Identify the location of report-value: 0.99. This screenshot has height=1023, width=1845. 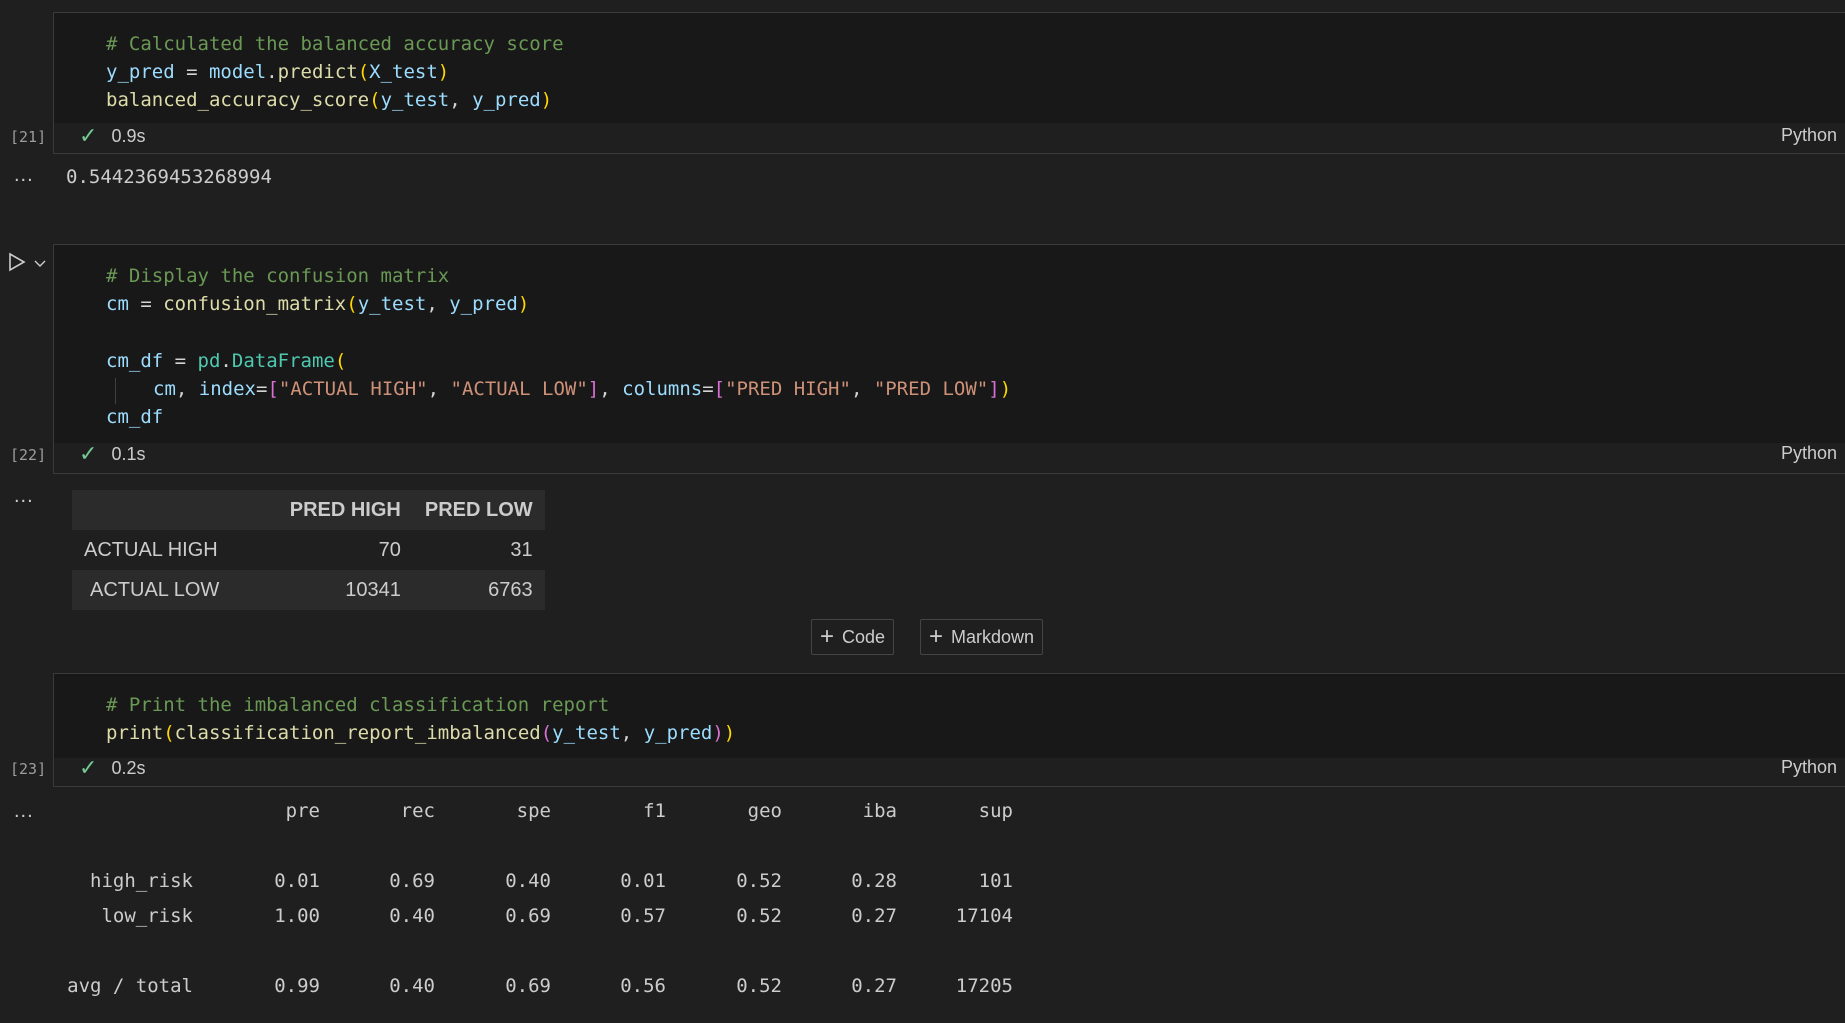
(297, 986).